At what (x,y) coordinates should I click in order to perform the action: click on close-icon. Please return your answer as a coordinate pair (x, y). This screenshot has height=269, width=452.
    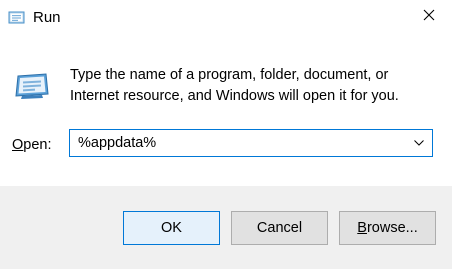
    Looking at the image, I should click on (429, 17).